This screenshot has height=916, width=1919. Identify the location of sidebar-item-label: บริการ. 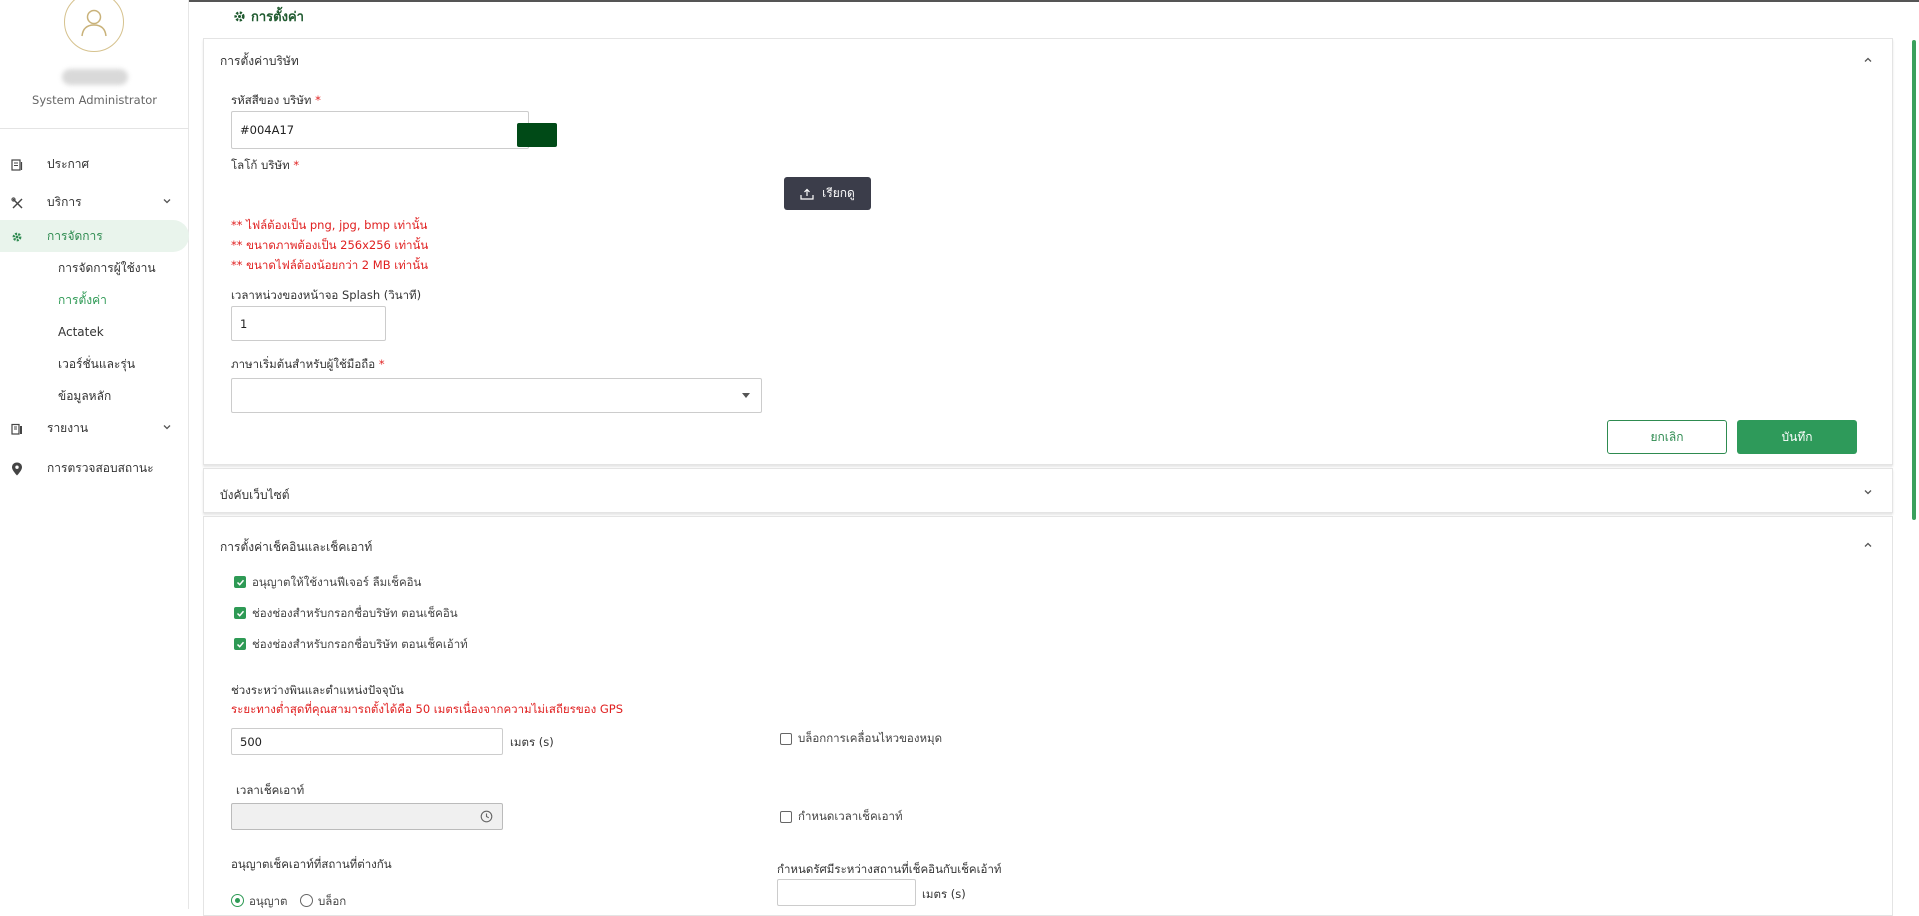
(64, 201).